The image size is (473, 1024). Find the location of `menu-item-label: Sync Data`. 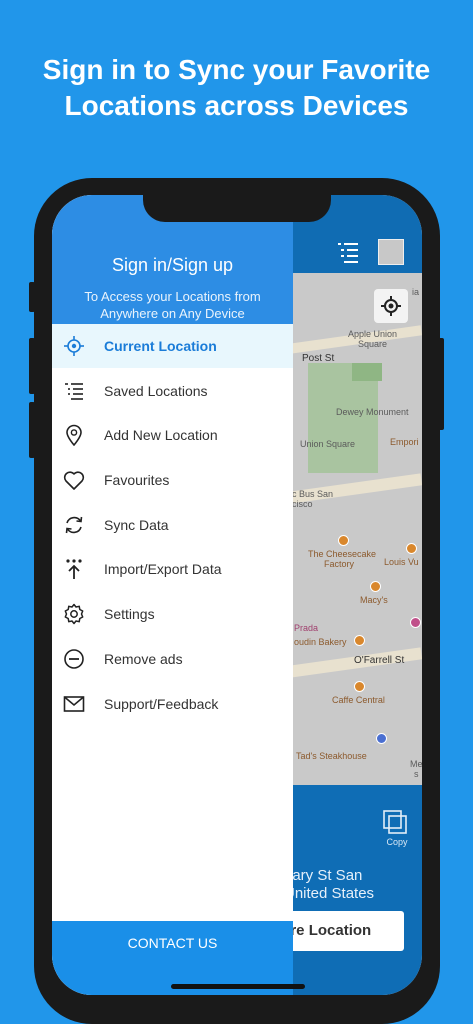

menu-item-label: Sync Data is located at coordinates (136, 525).